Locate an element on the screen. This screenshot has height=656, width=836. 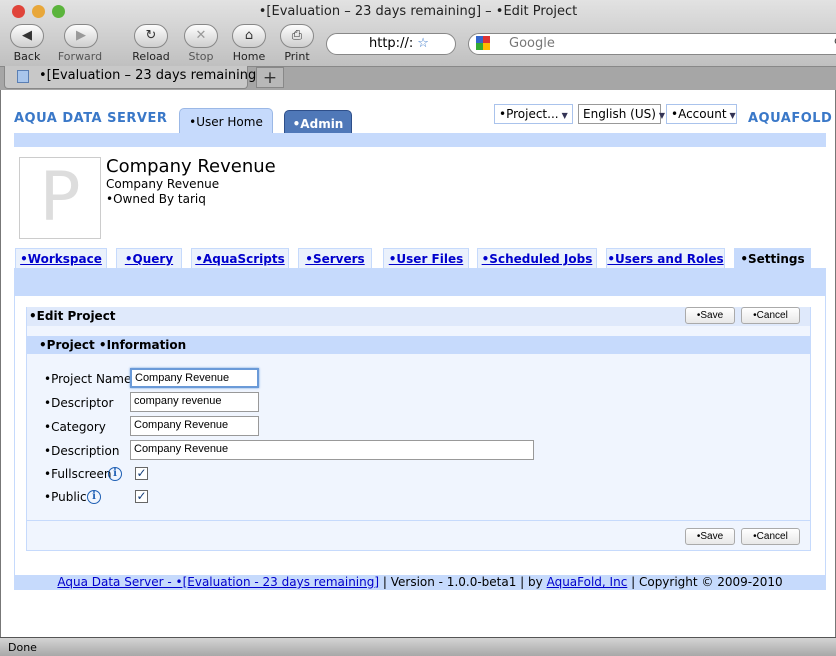
public-label: •Public is located at coordinates (65, 497).